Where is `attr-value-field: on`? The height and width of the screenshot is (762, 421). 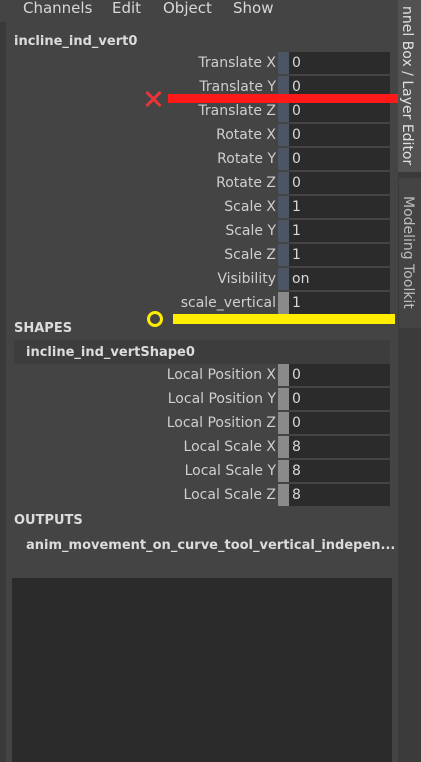
attr-value-field: on is located at coordinates (334, 279).